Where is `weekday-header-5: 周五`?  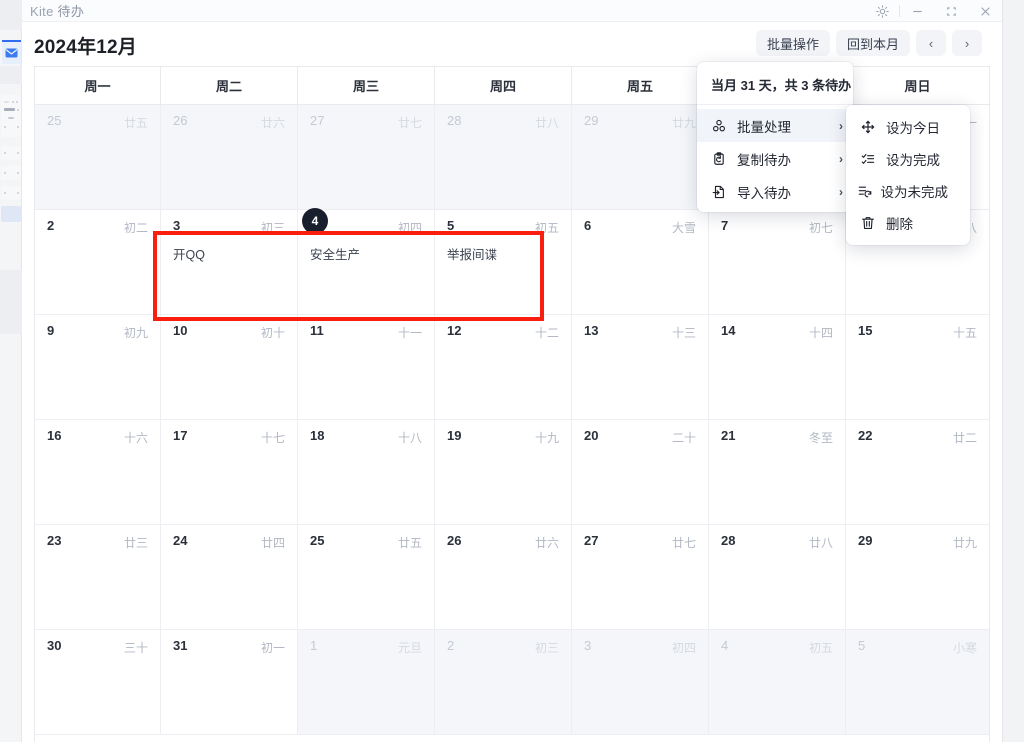 weekday-header-5: 周五 is located at coordinates (640, 86).